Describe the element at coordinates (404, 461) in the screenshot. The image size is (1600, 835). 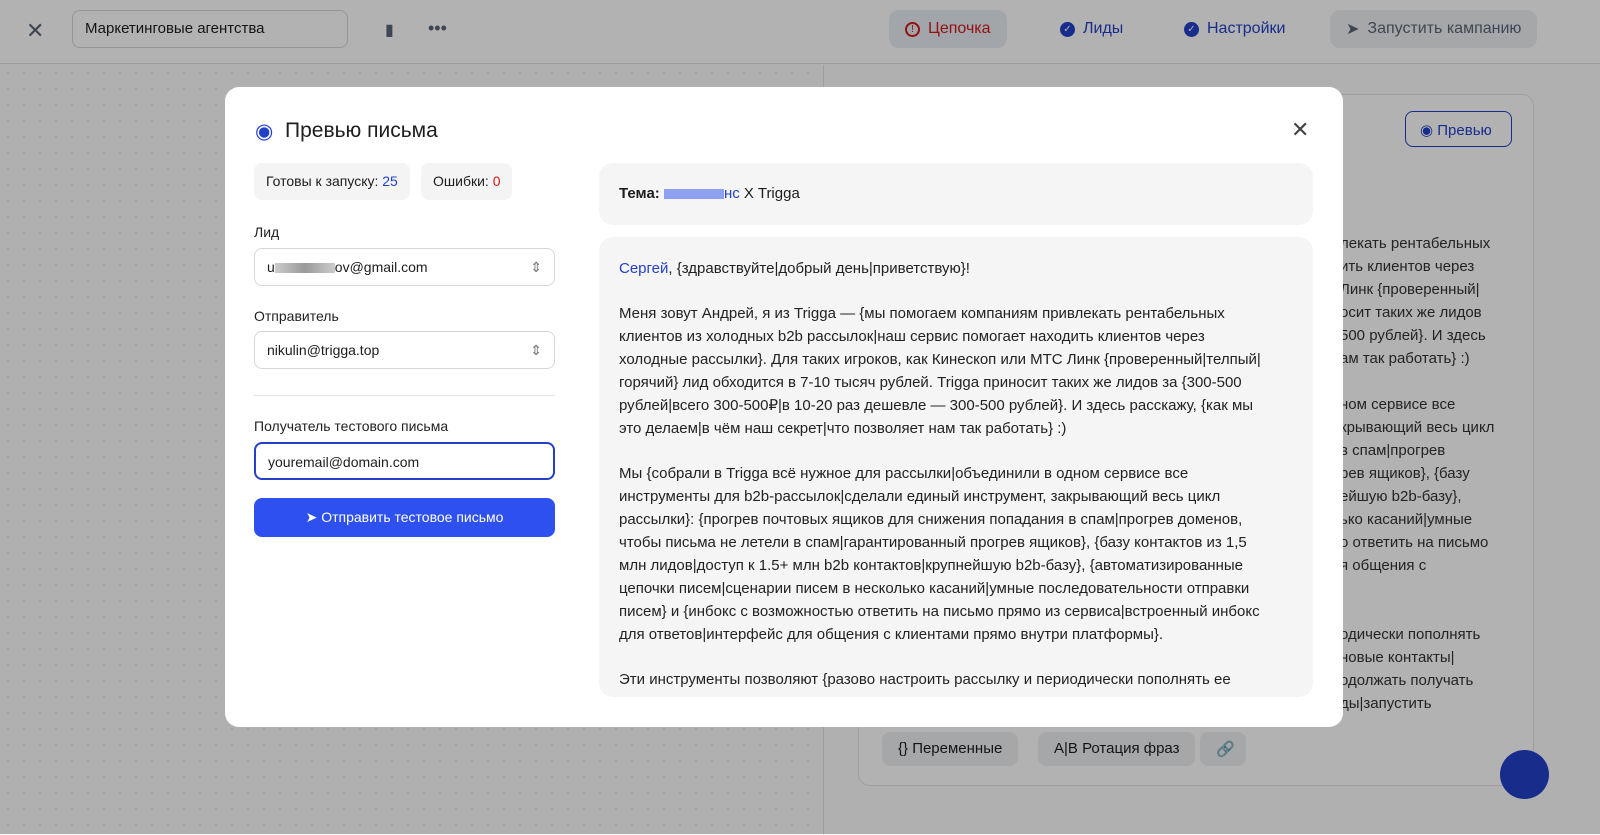
I see `test-recipient-input: youremail@domain.com` at that location.